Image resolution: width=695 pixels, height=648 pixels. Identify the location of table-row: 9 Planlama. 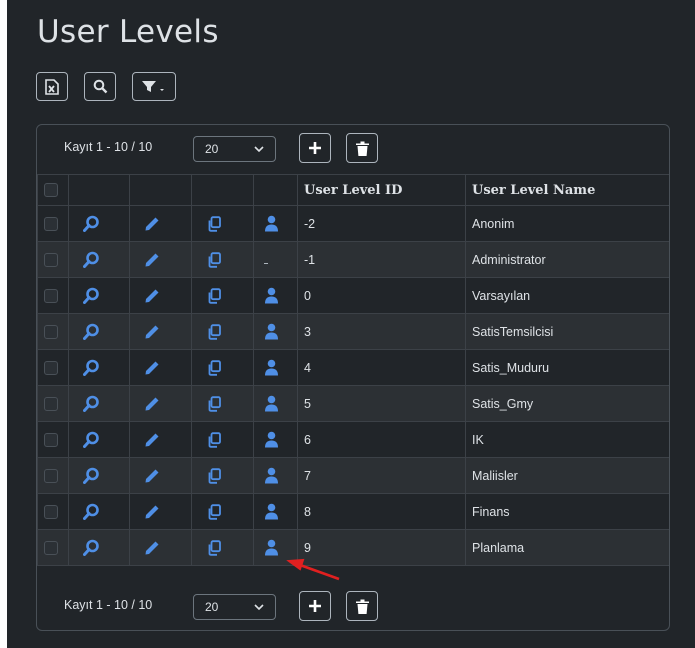
(353, 547).